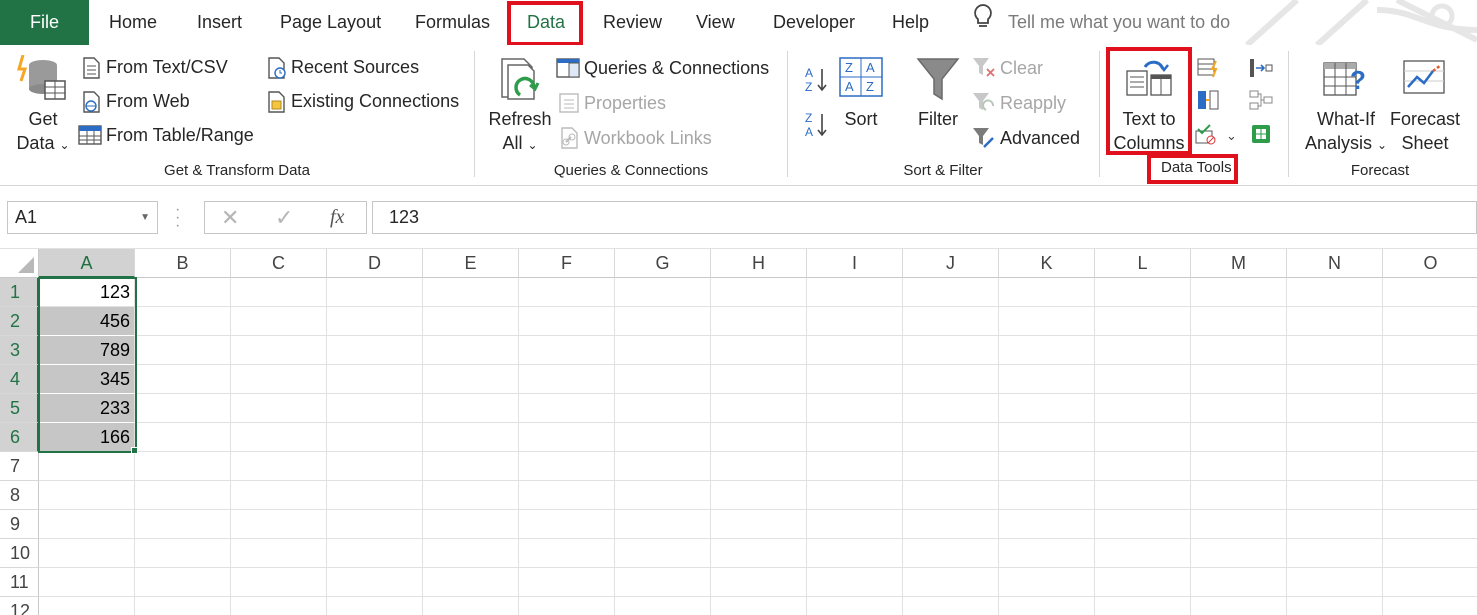  I want to click on cell-b4, so click(183, 379).